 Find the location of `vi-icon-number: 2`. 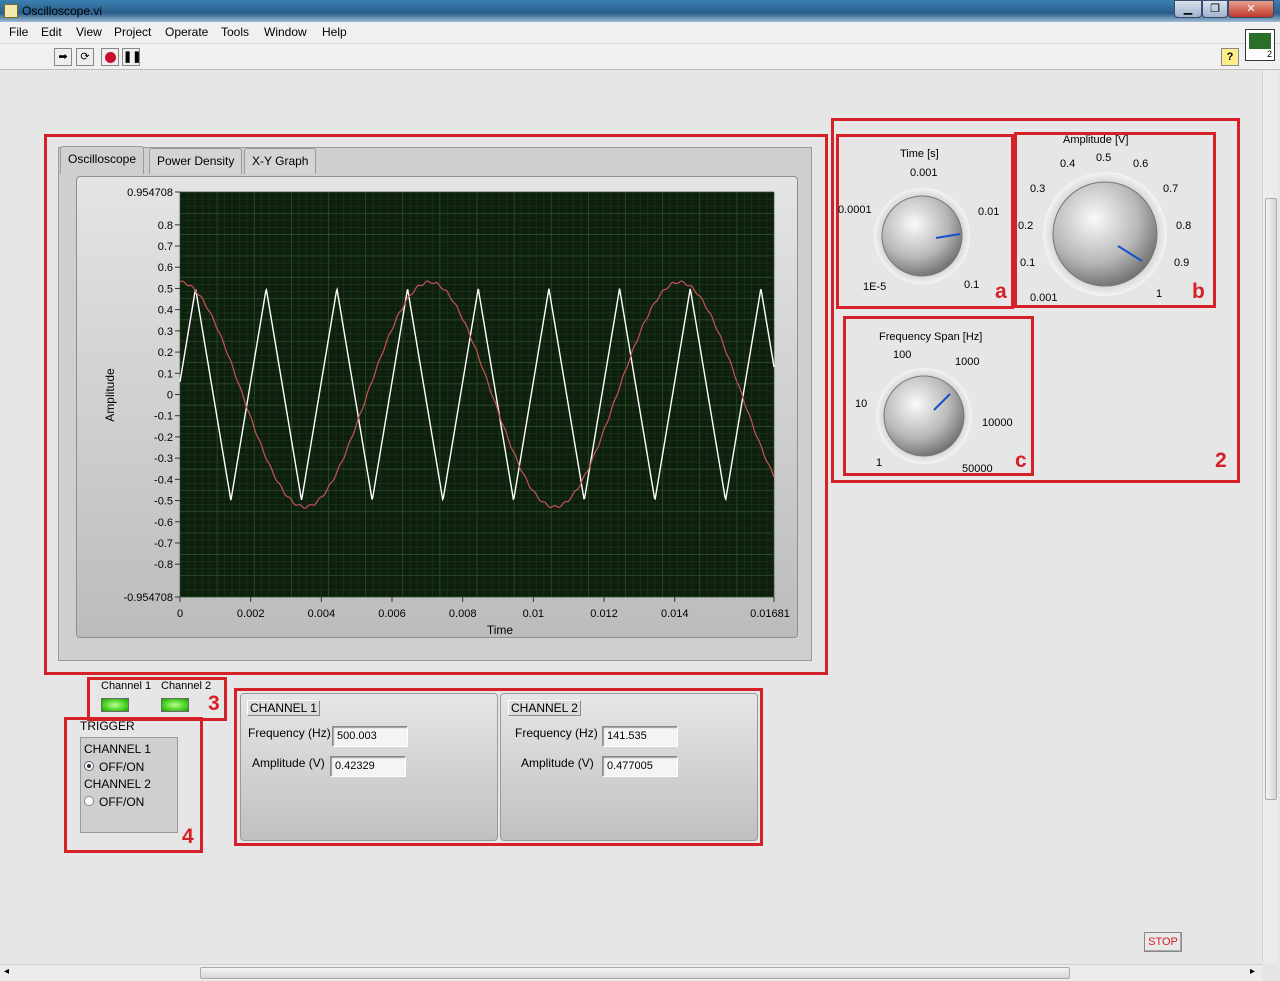

vi-icon-number: 2 is located at coordinates (1269, 54).